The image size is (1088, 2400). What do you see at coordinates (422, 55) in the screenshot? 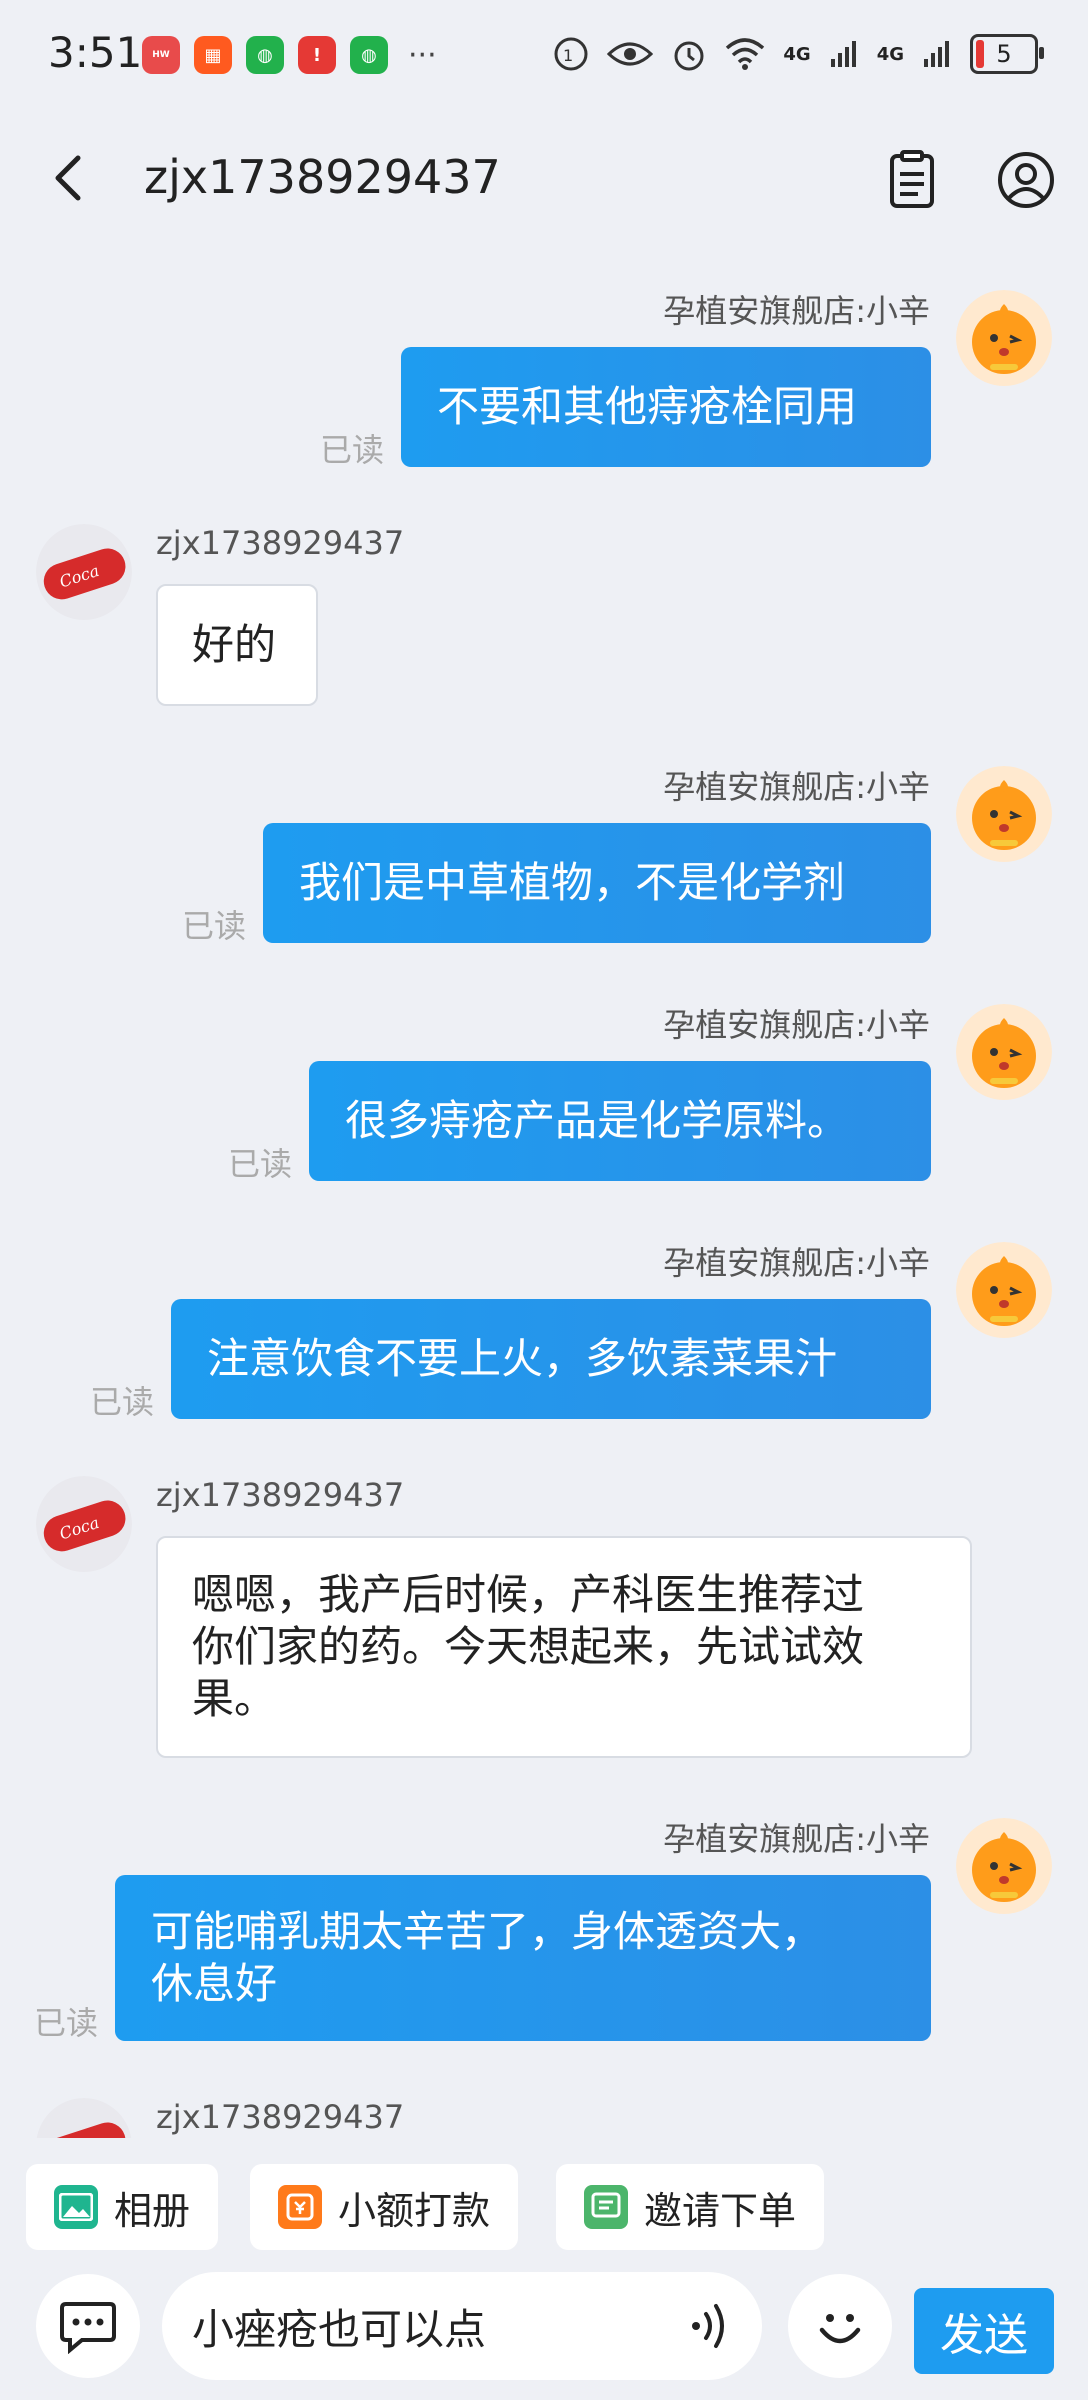
I see `more-notifications-icon: ···` at bounding box center [422, 55].